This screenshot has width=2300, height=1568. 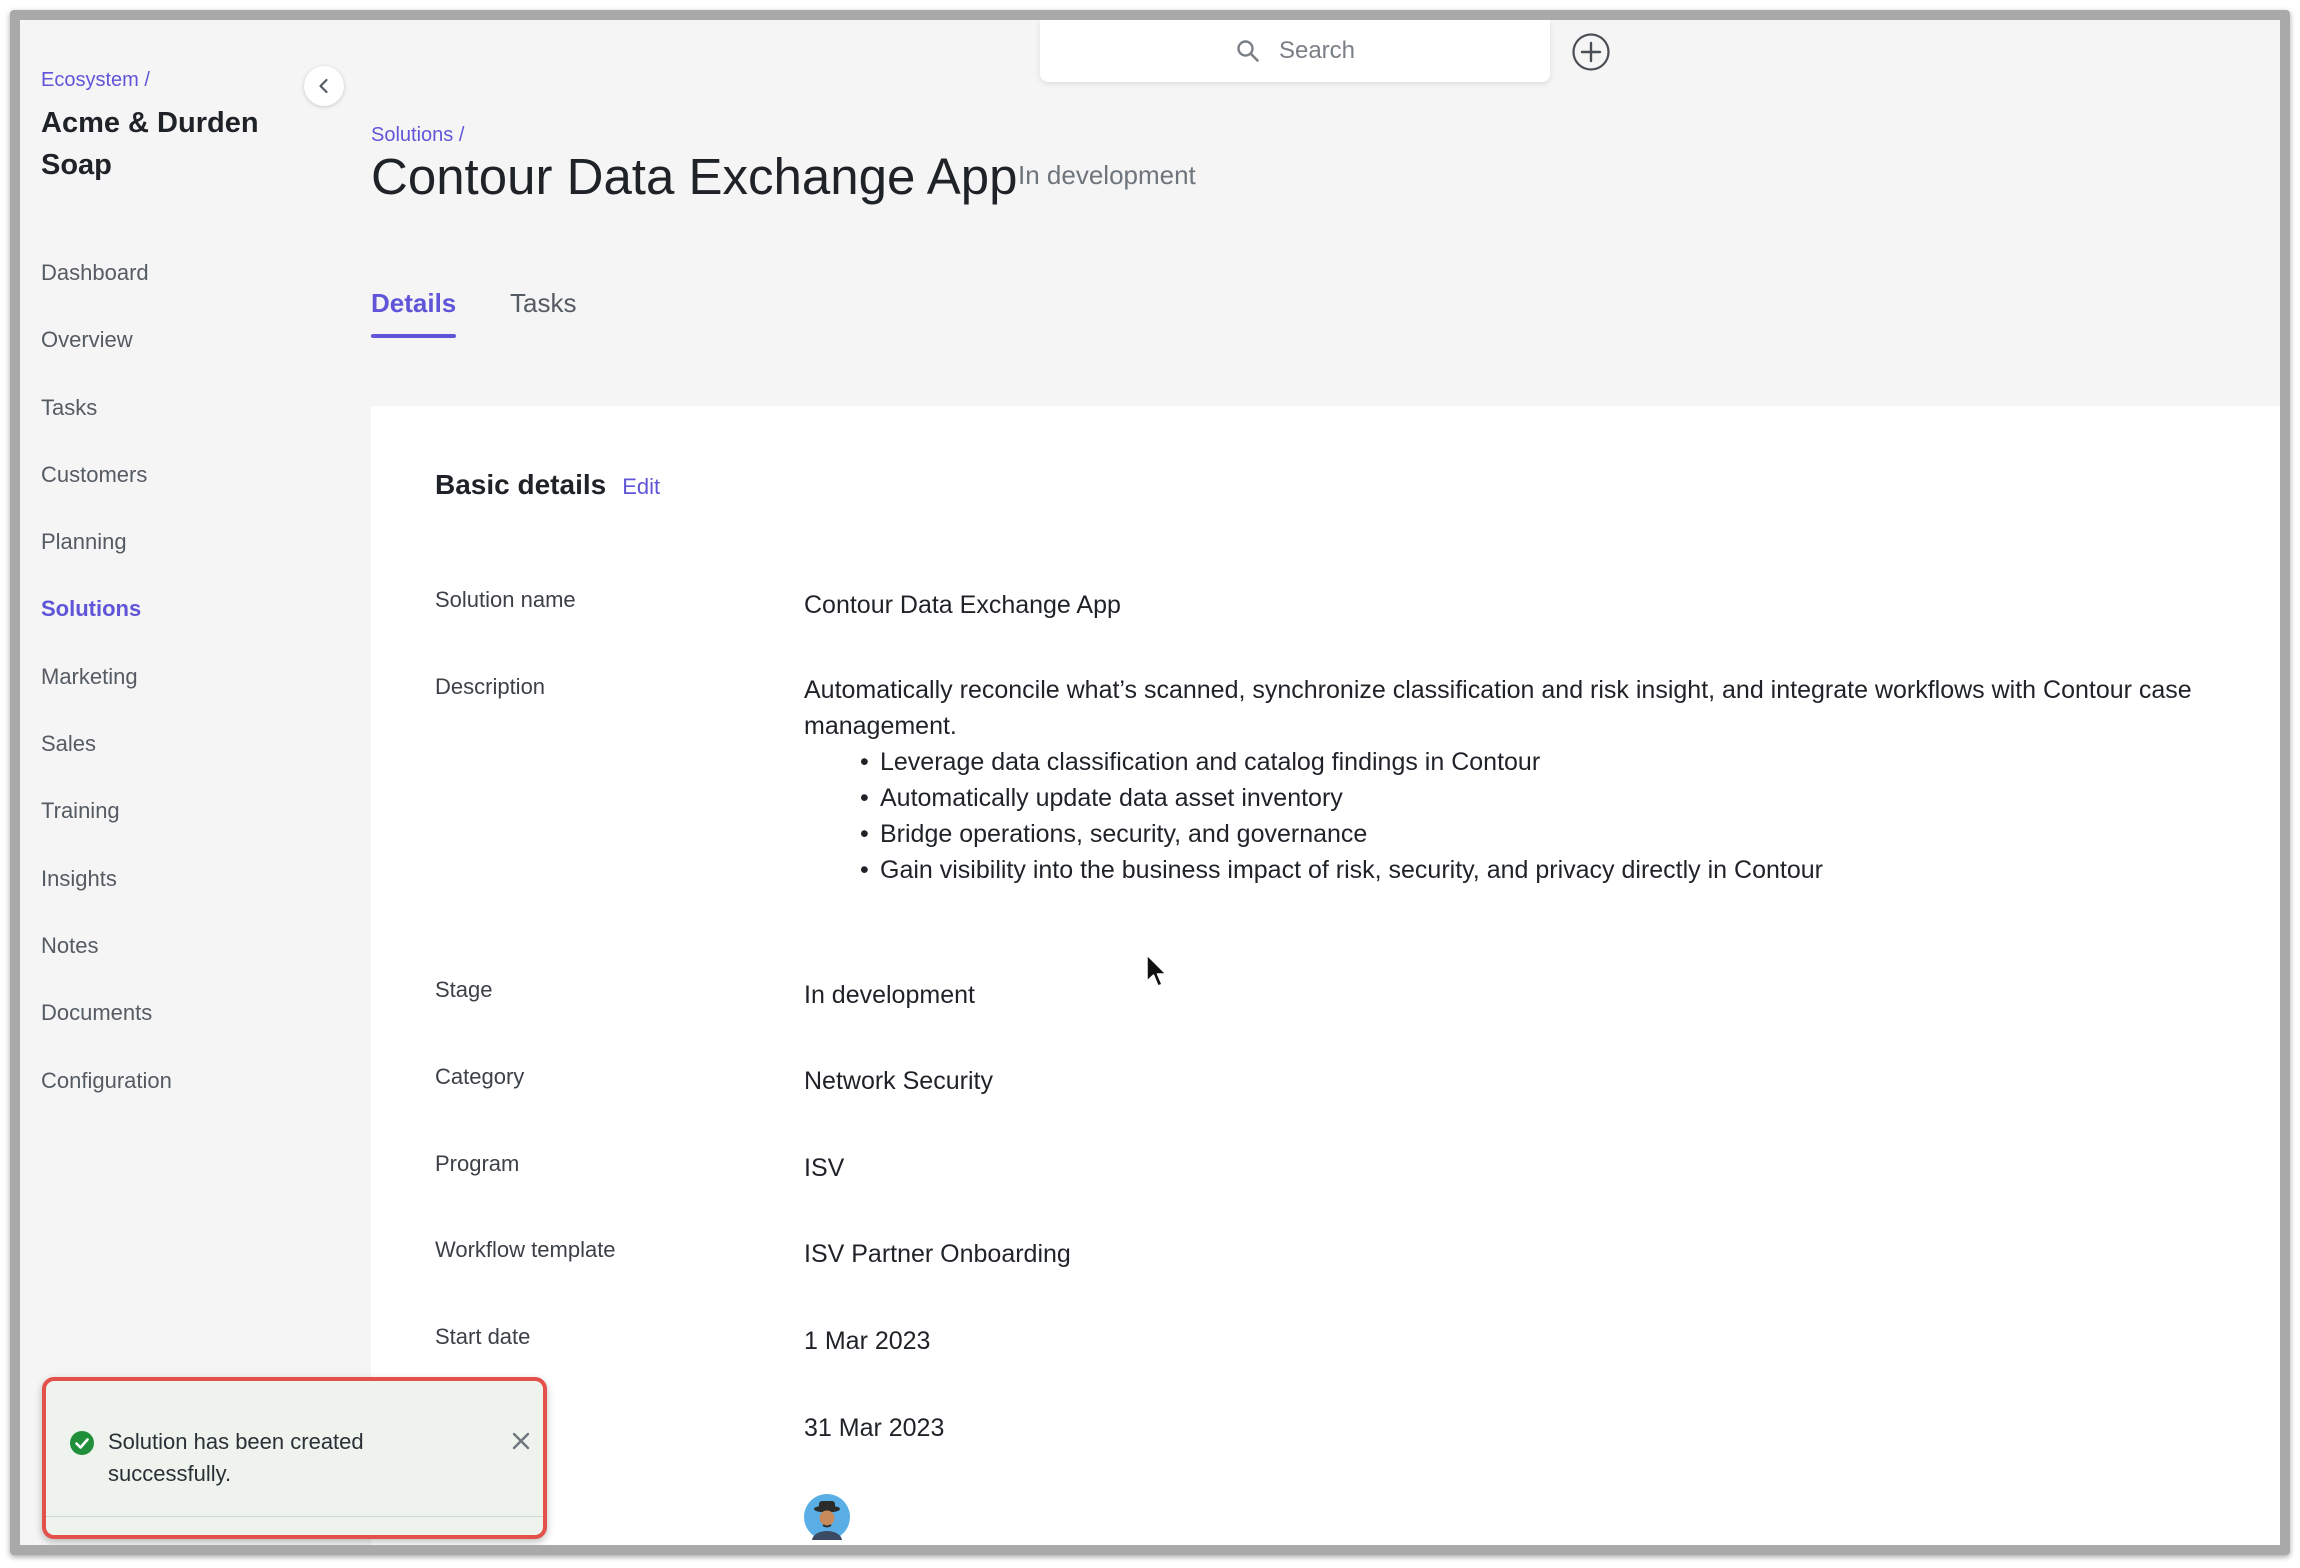 I want to click on sidebar-item-marketing: Marketing, so click(x=106, y=695).